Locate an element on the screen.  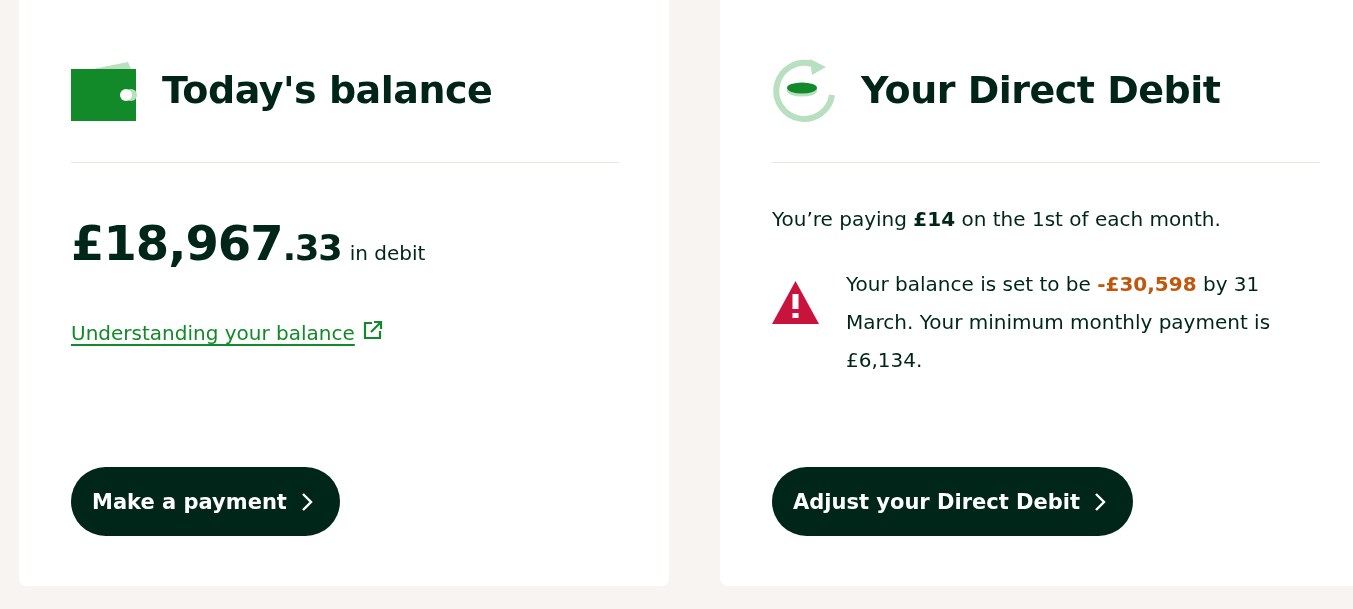
warning-icon is located at coordinates (795, 302).